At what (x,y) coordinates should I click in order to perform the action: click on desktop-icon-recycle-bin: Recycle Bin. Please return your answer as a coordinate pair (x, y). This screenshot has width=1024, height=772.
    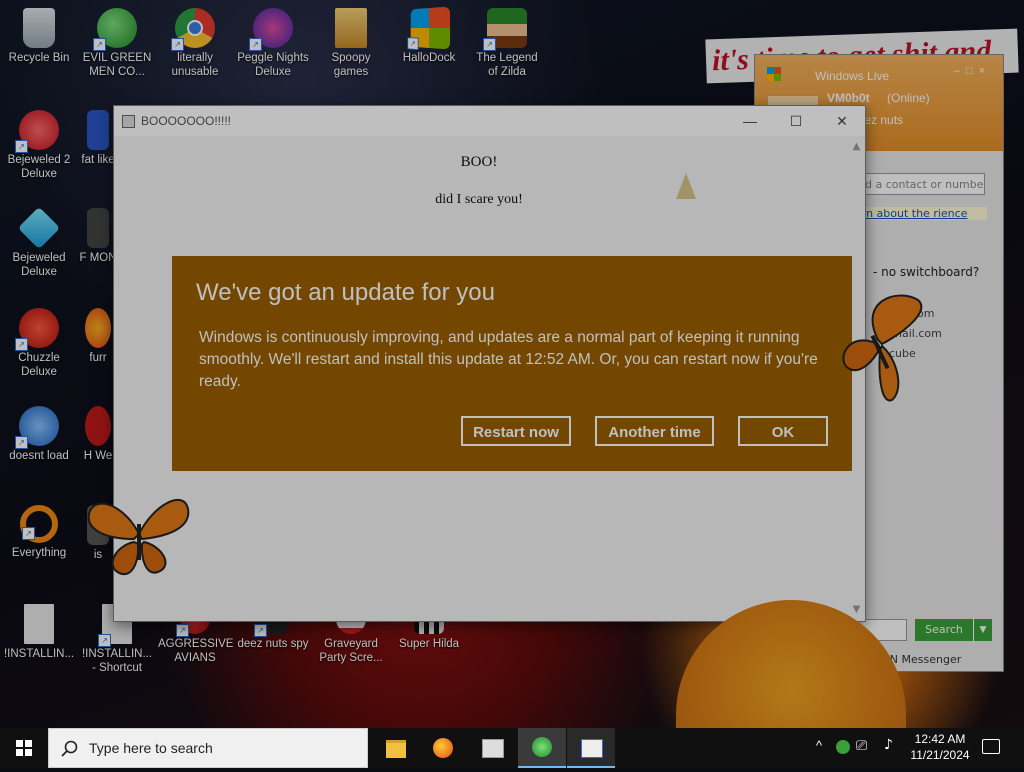
    Looking at the image, I should click on (39, 36).